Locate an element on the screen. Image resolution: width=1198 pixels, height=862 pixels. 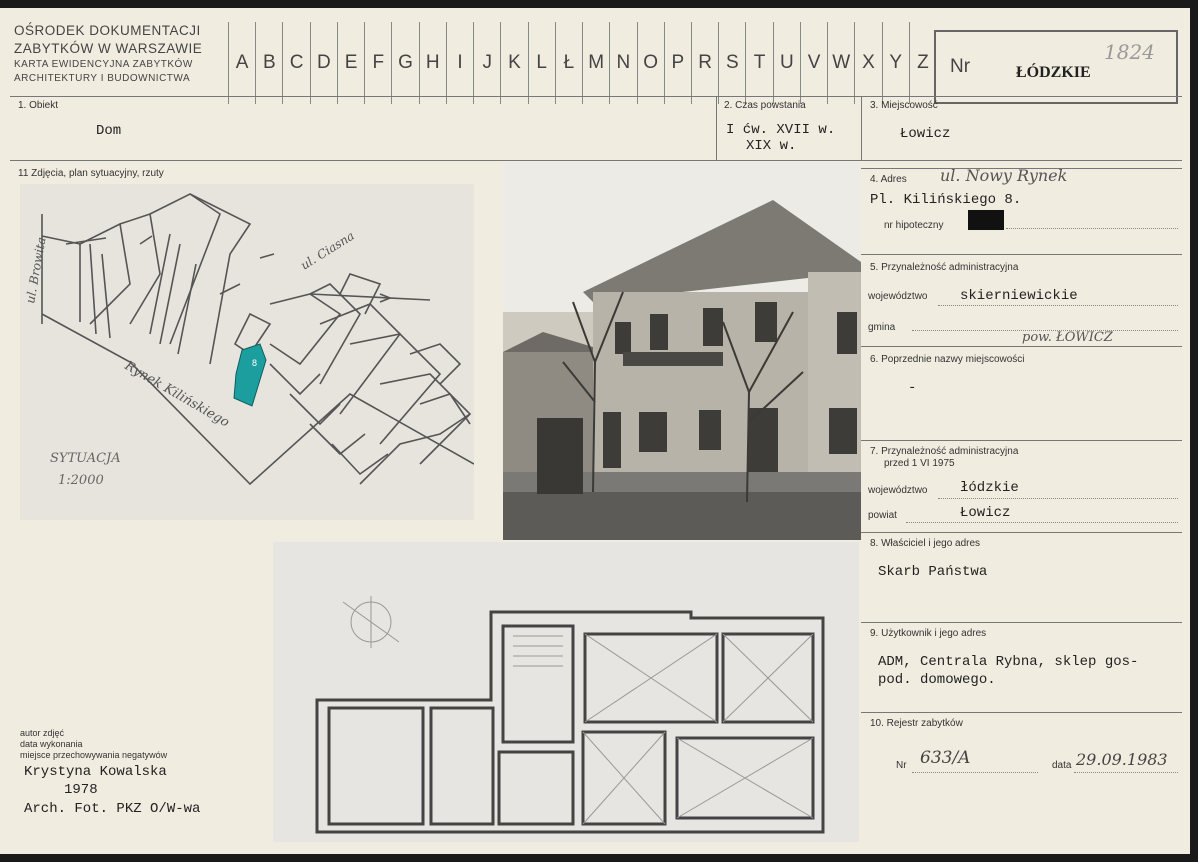
index-letter: A is located at coordinates (241, 63).